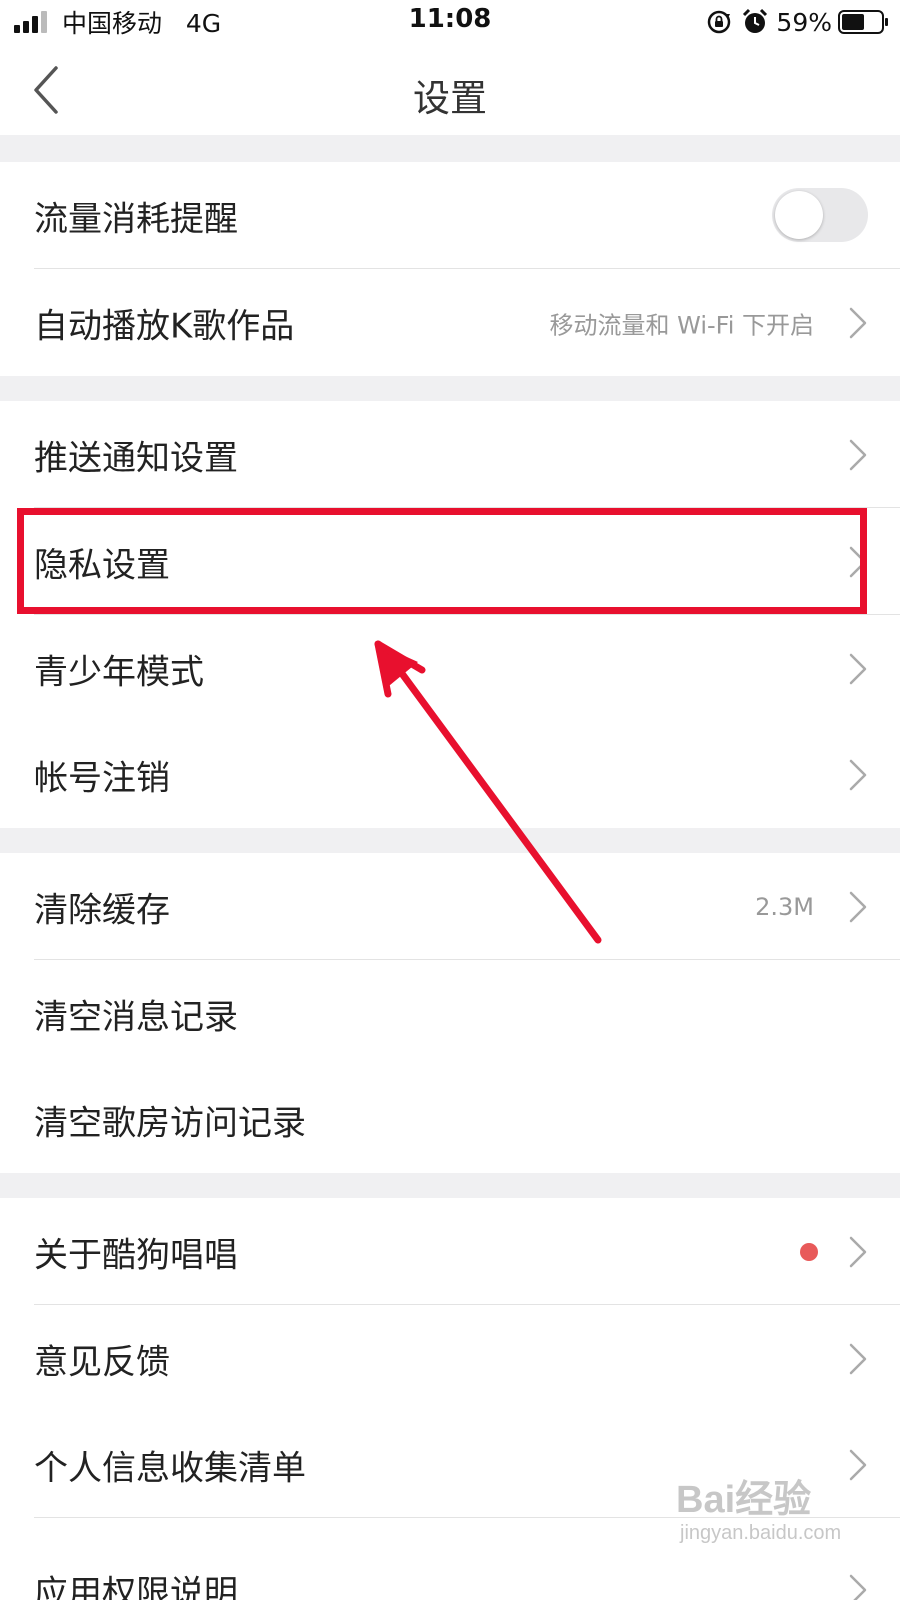 This screenshot has height=1600, width=900. I want to click on alarm-icon, so click(755, 20).